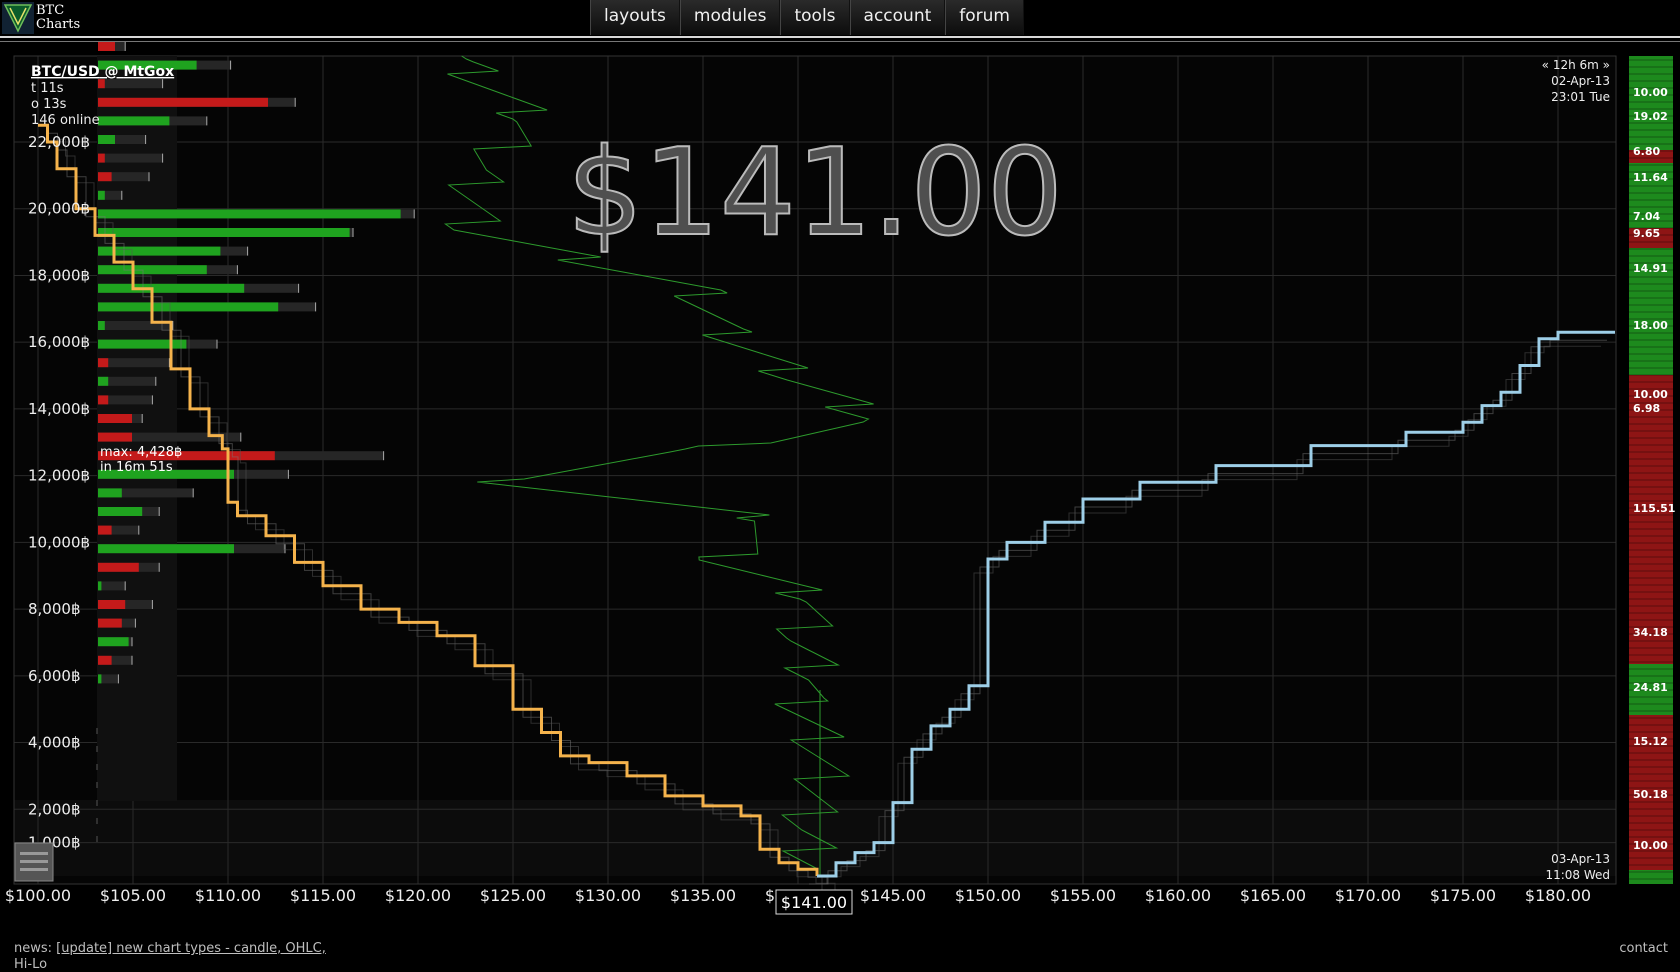 Image resolution: width=1680 pixels, height=972 pixels. What do you see at coordinates (1558, 895) in the screenshot?
I see `x-tick-label: $180.00` at bounding box center [1558, 895].